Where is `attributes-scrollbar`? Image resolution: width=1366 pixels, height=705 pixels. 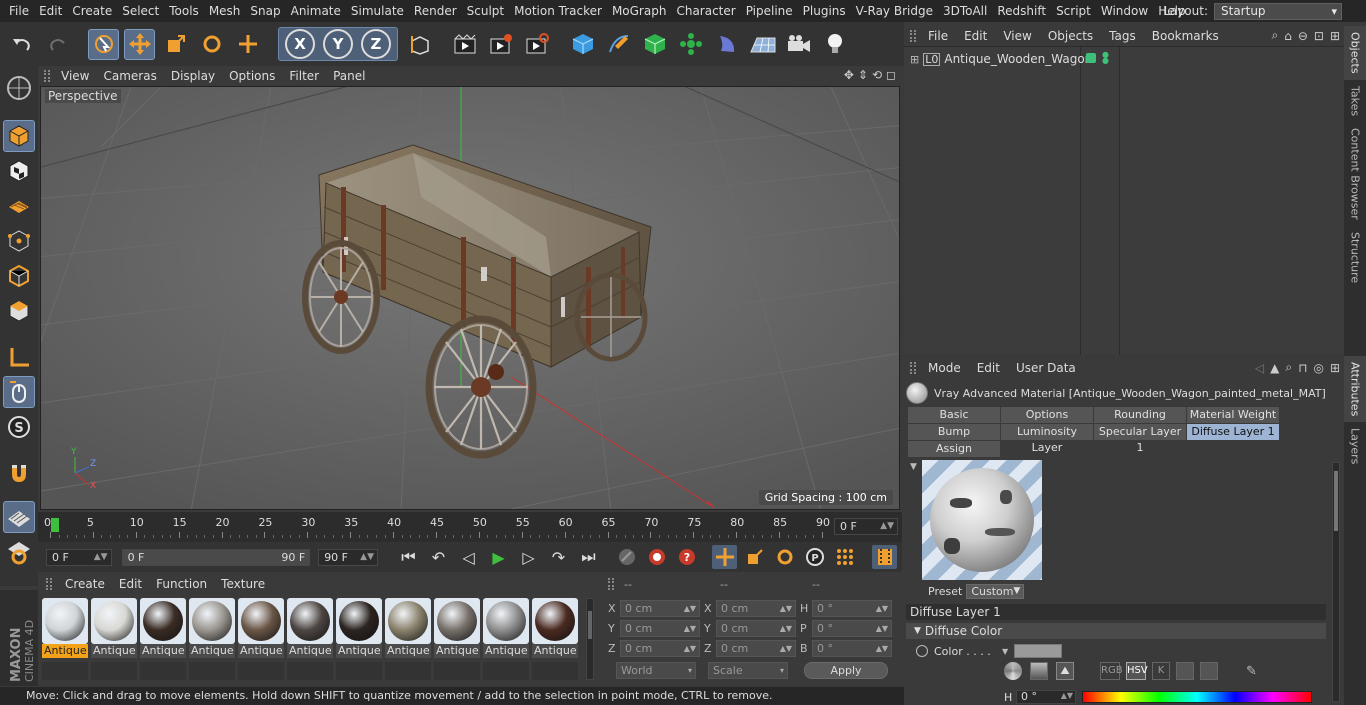
attributes-scrollbar is located at coordinates (1336, 582).